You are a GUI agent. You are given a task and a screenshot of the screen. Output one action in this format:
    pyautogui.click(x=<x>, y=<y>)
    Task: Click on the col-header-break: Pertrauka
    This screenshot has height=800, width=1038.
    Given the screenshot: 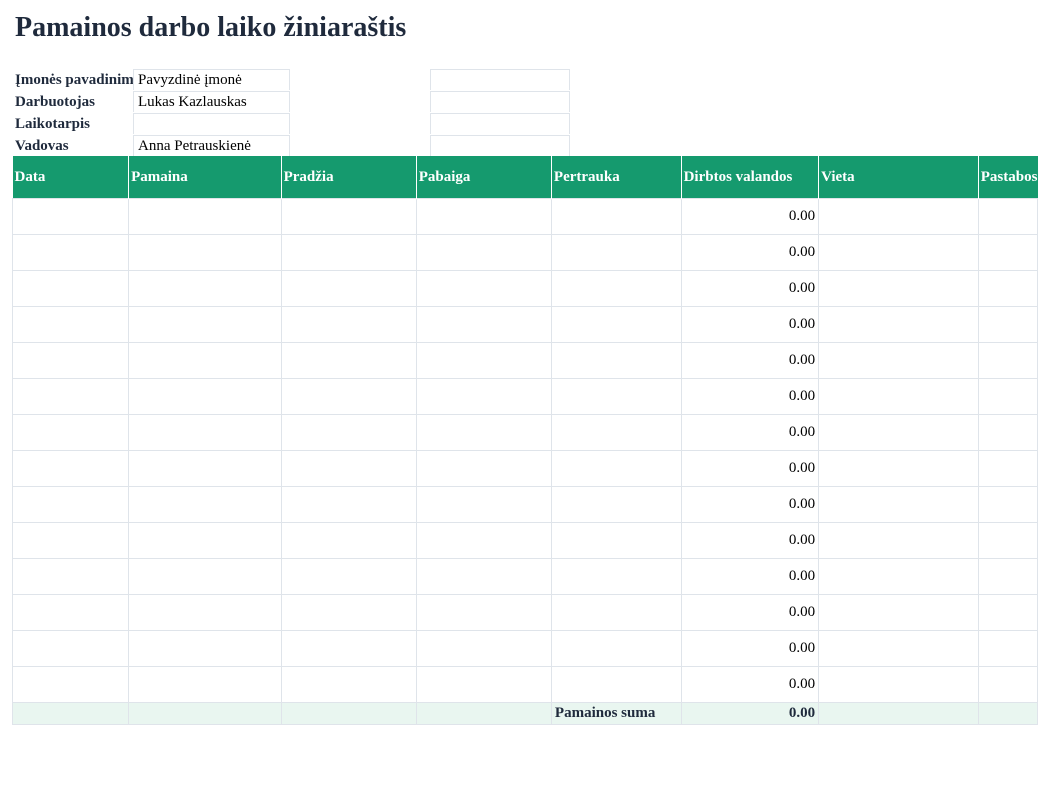 What is the action you would take?
    pyautogui.click(x=616, y=177)
    